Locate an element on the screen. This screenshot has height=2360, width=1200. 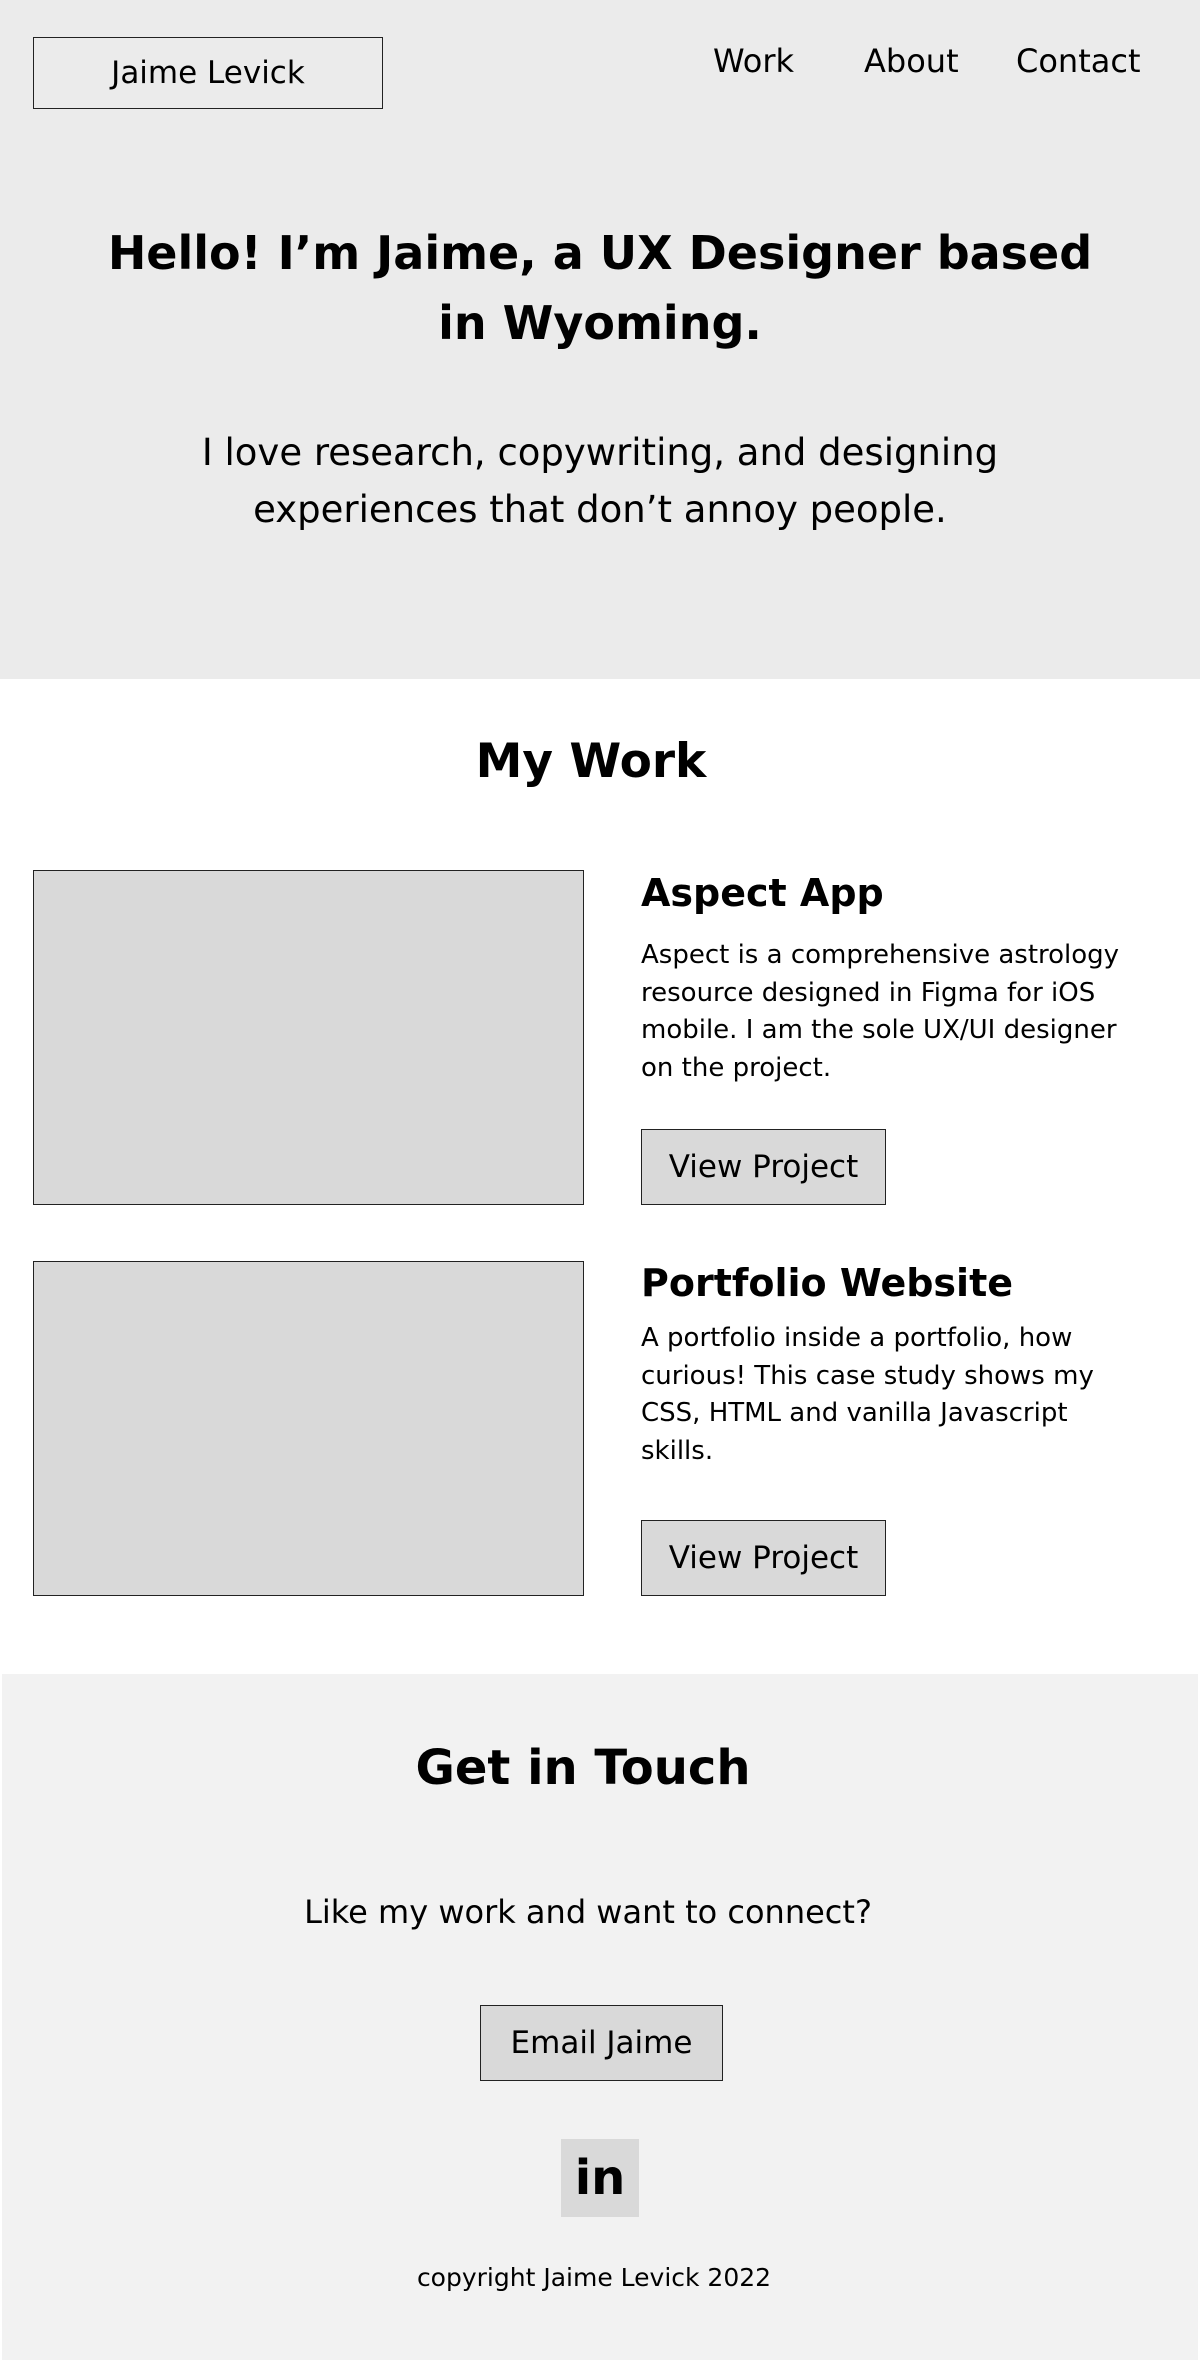
hero-title-line-1: Hello! I’m Jaime, a UX Designer based is located at coordinates (600, 253).